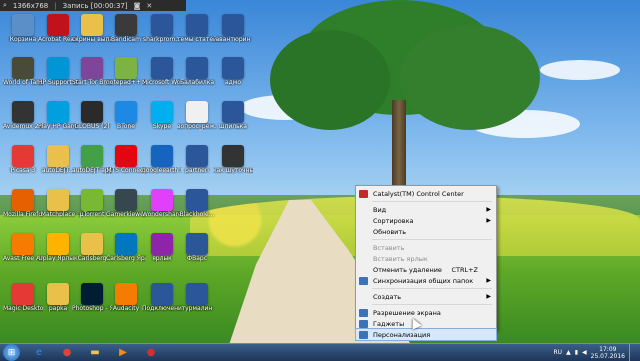  I want to click on desktop-icon: адмо, so click(233, 71).